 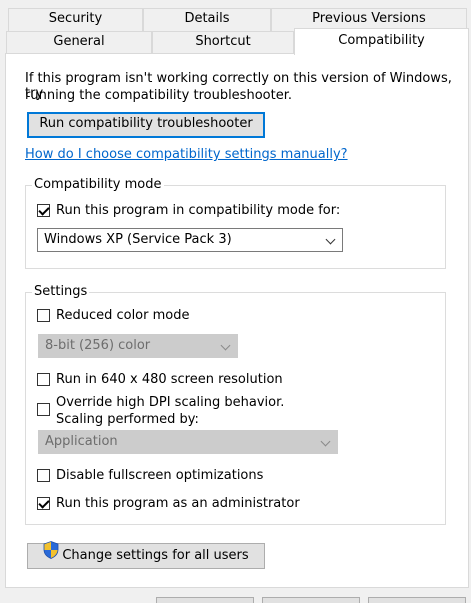 What do you see at coordinates (223, 42) in the screenshot?
I see `tab-shortcut: Shortcut` at bounding box center [223, 42].